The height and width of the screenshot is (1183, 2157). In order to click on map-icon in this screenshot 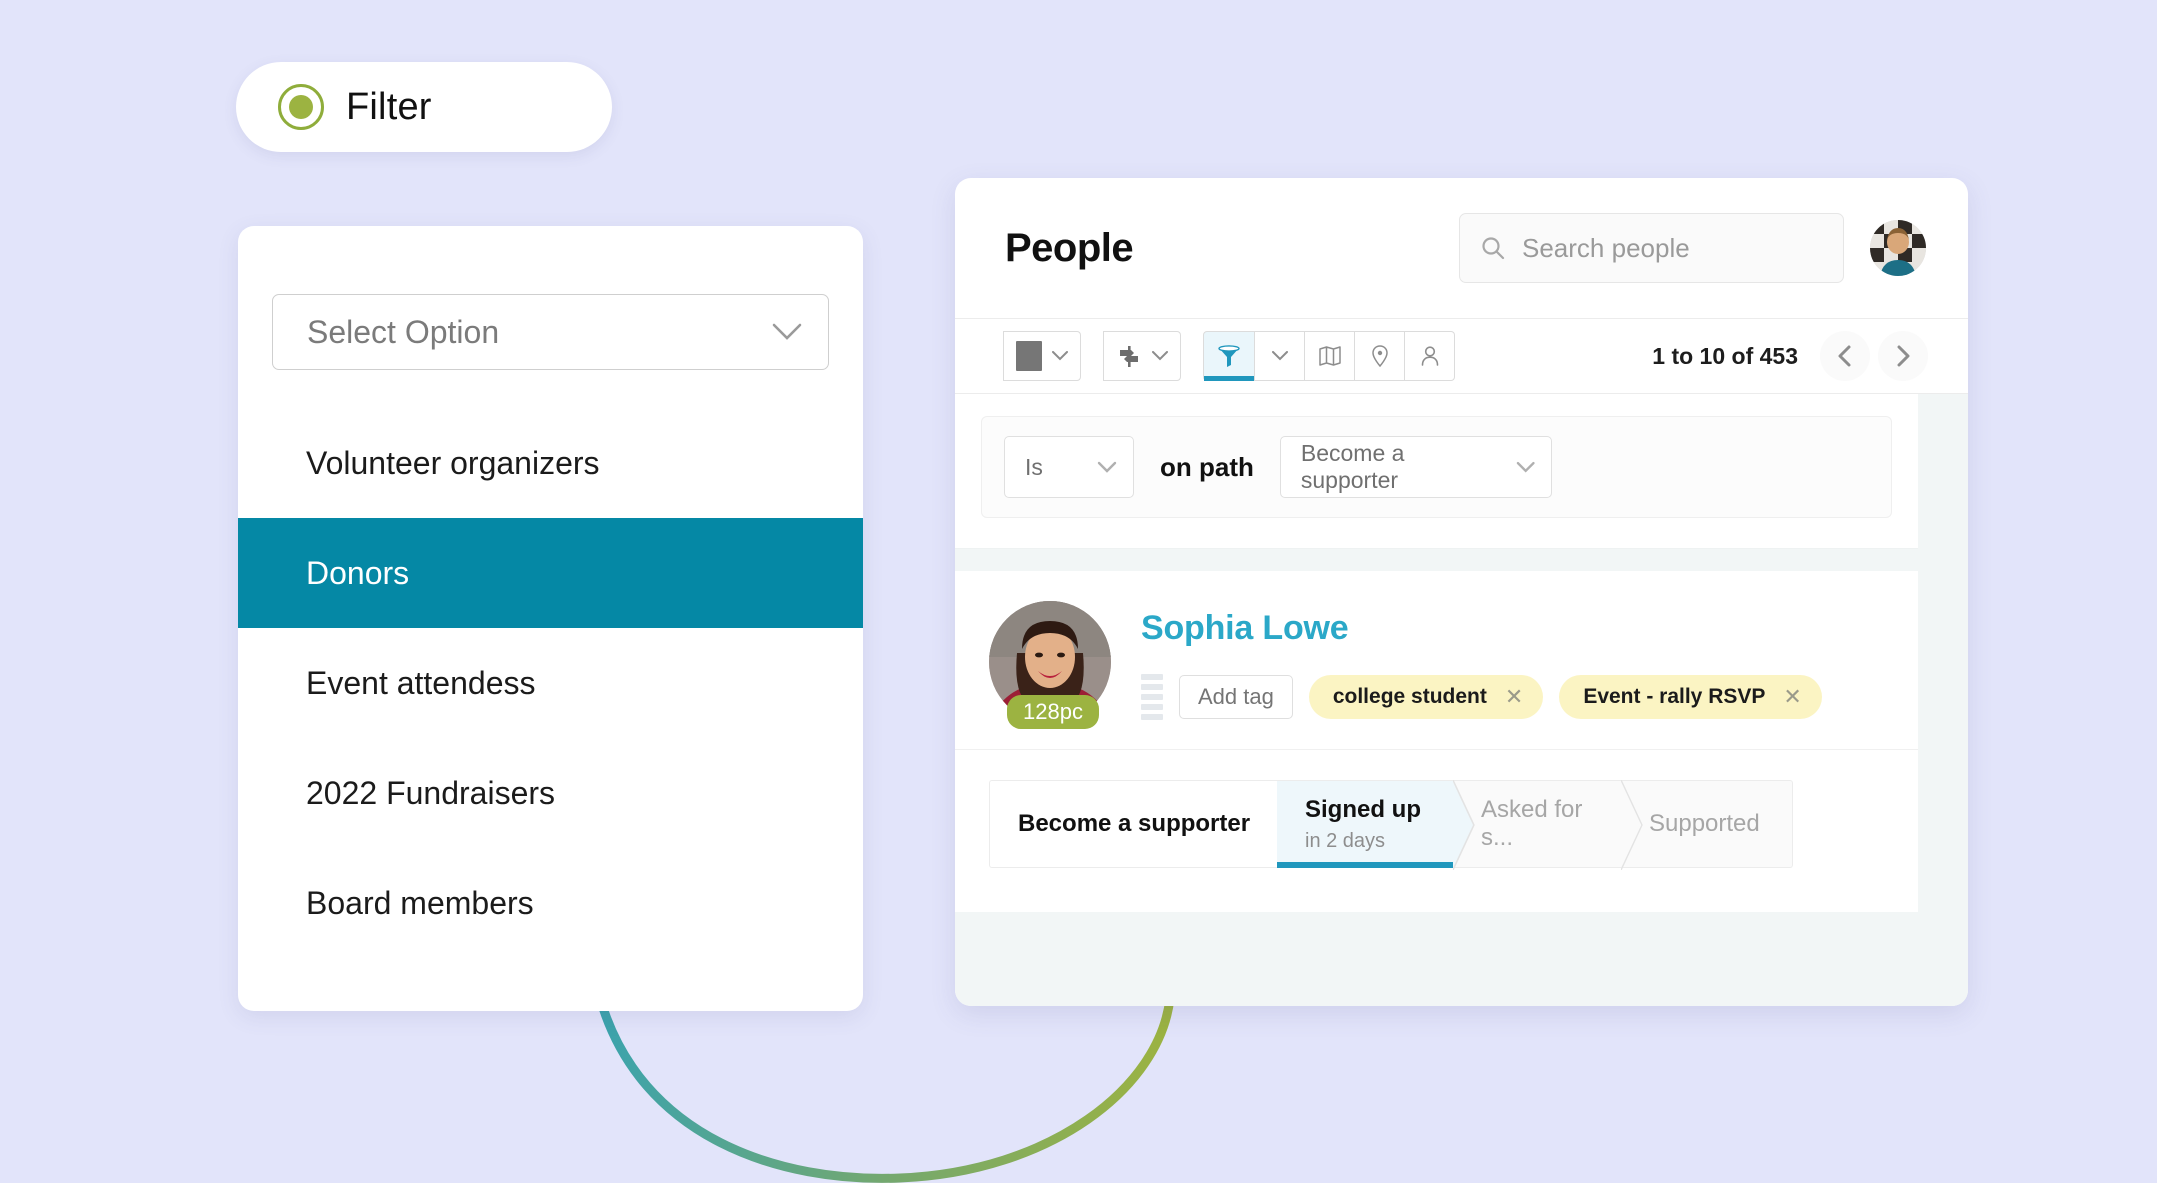, I will do `click(1329, 356)`.